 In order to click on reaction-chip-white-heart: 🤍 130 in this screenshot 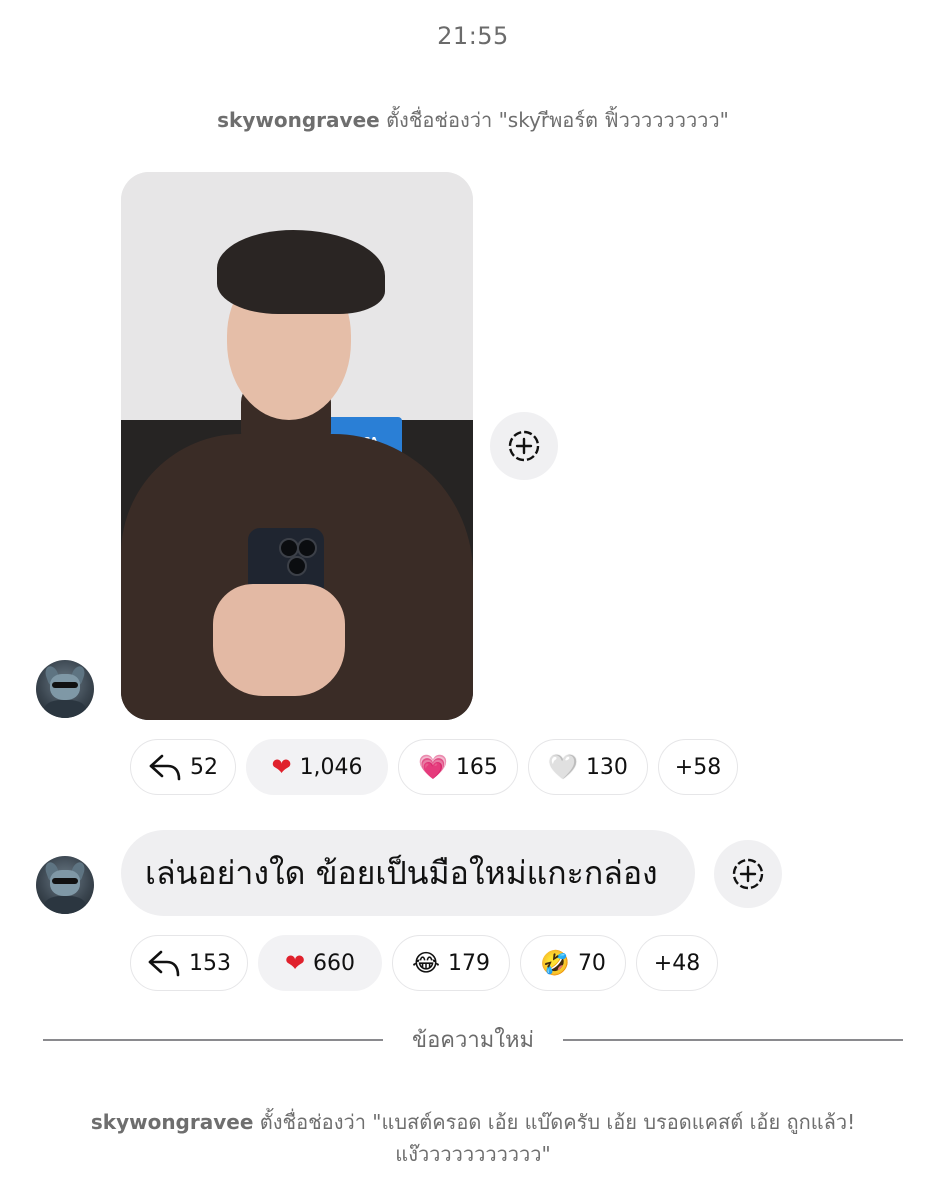, I will do `click(588, 767)`.